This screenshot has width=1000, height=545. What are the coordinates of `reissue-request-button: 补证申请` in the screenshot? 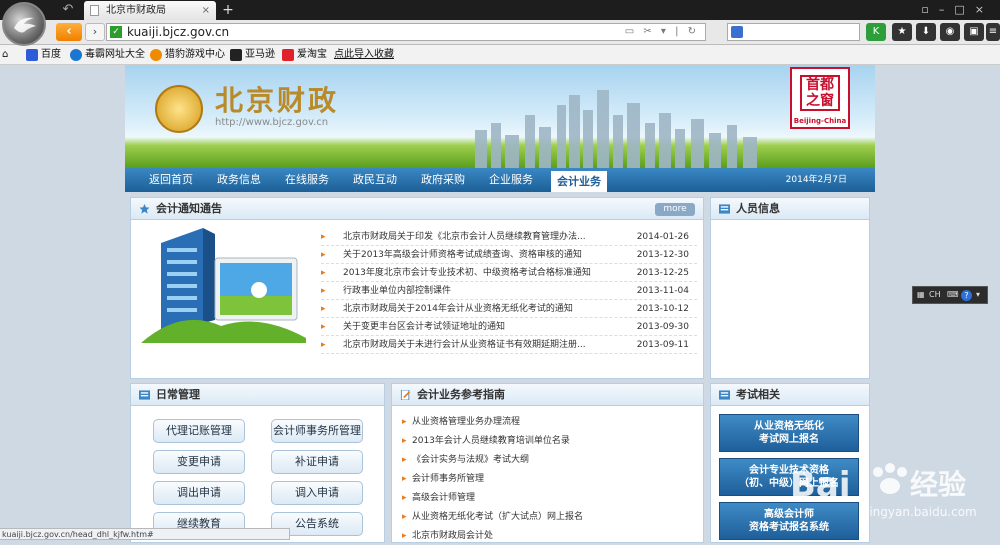 It's located at (317, 462).